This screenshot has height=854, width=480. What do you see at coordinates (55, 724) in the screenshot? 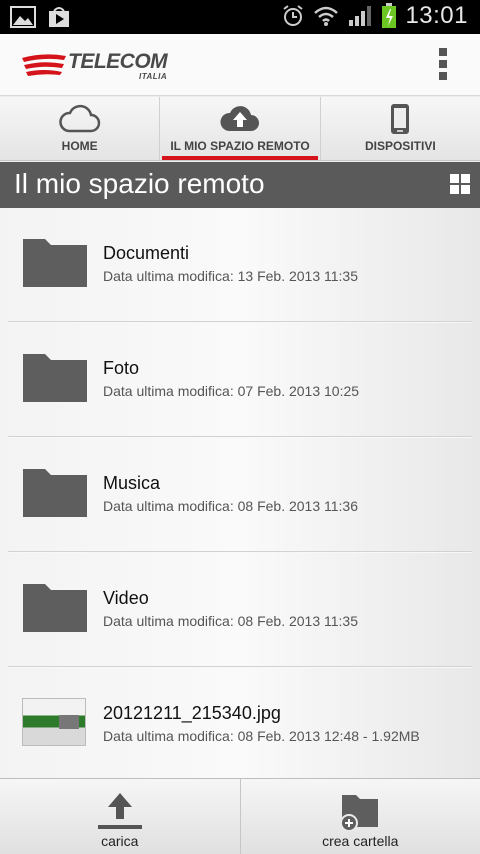
I see `image-thumbnail` at bounding box center [55, 724].